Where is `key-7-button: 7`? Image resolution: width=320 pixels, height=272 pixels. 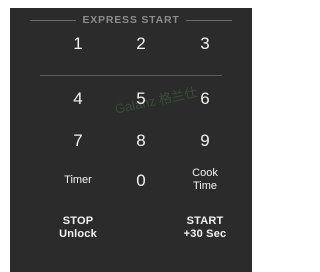
key-7-button: 7 is located at coordinates (78, 140).